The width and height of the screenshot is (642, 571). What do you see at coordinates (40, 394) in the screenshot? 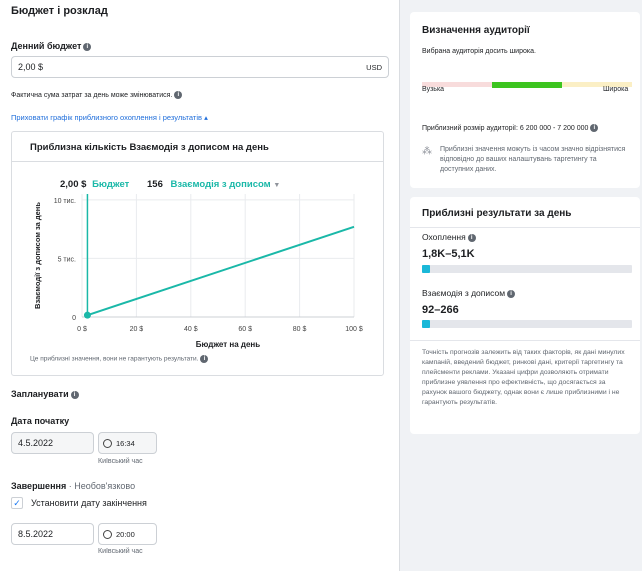
I see `schedule-label-text: Запланувати` at bounding box center [40, 394].